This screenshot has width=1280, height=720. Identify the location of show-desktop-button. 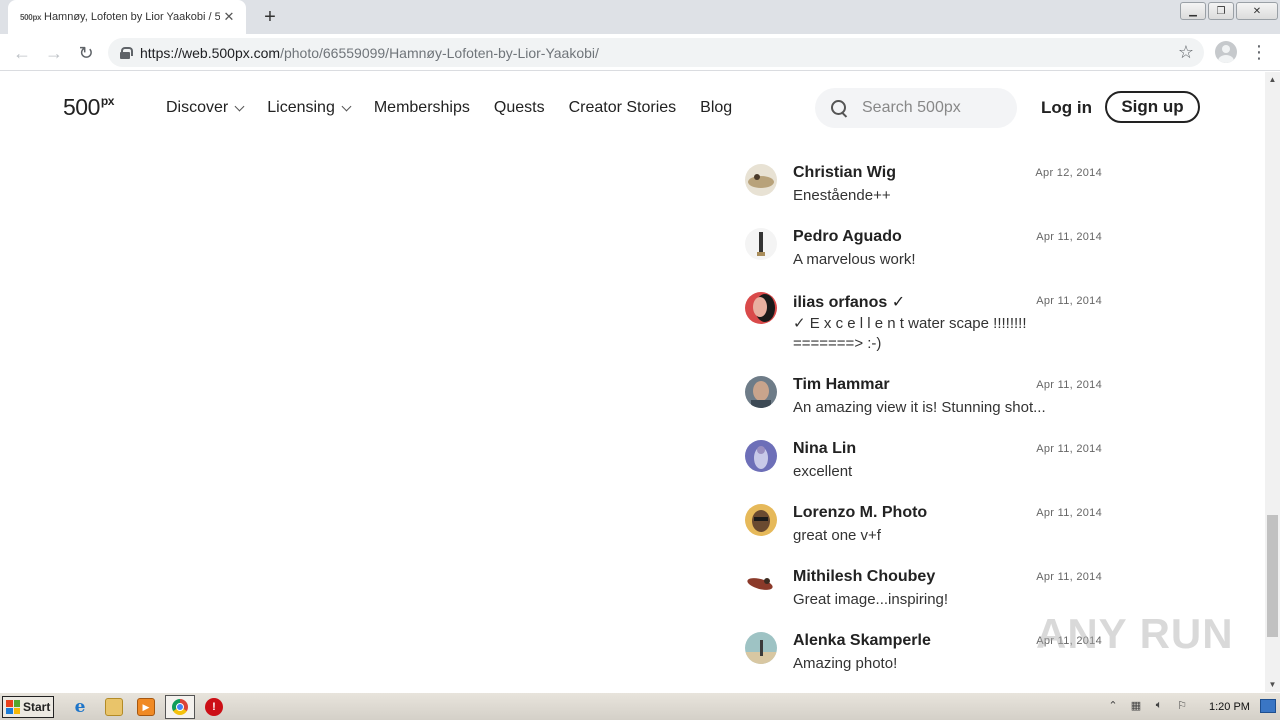
(1268, 706).